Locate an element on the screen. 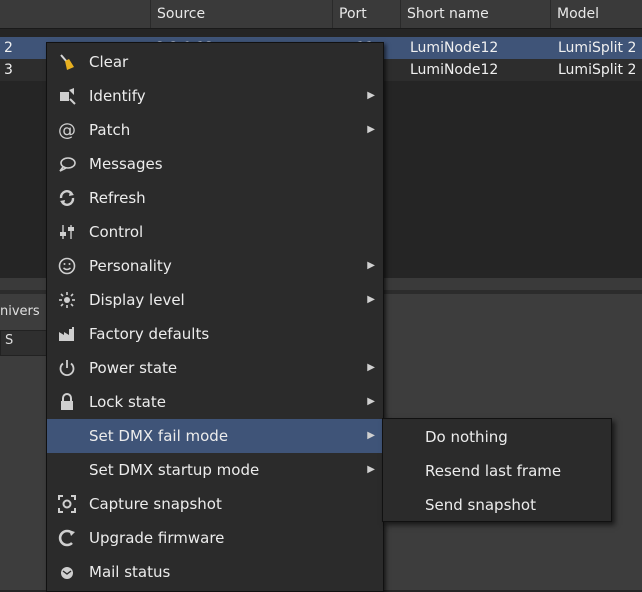  brightness-icon is located at coordinates (67, 300).